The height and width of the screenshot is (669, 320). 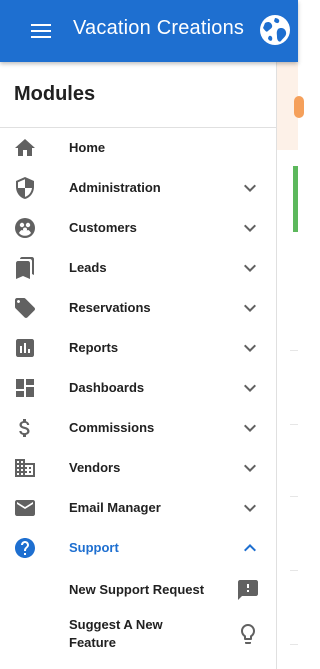 What do you see at coordinates (138, 348) in the screenshot?
I see `nav-item-reports: Reports` at bounding box center [138, 348].